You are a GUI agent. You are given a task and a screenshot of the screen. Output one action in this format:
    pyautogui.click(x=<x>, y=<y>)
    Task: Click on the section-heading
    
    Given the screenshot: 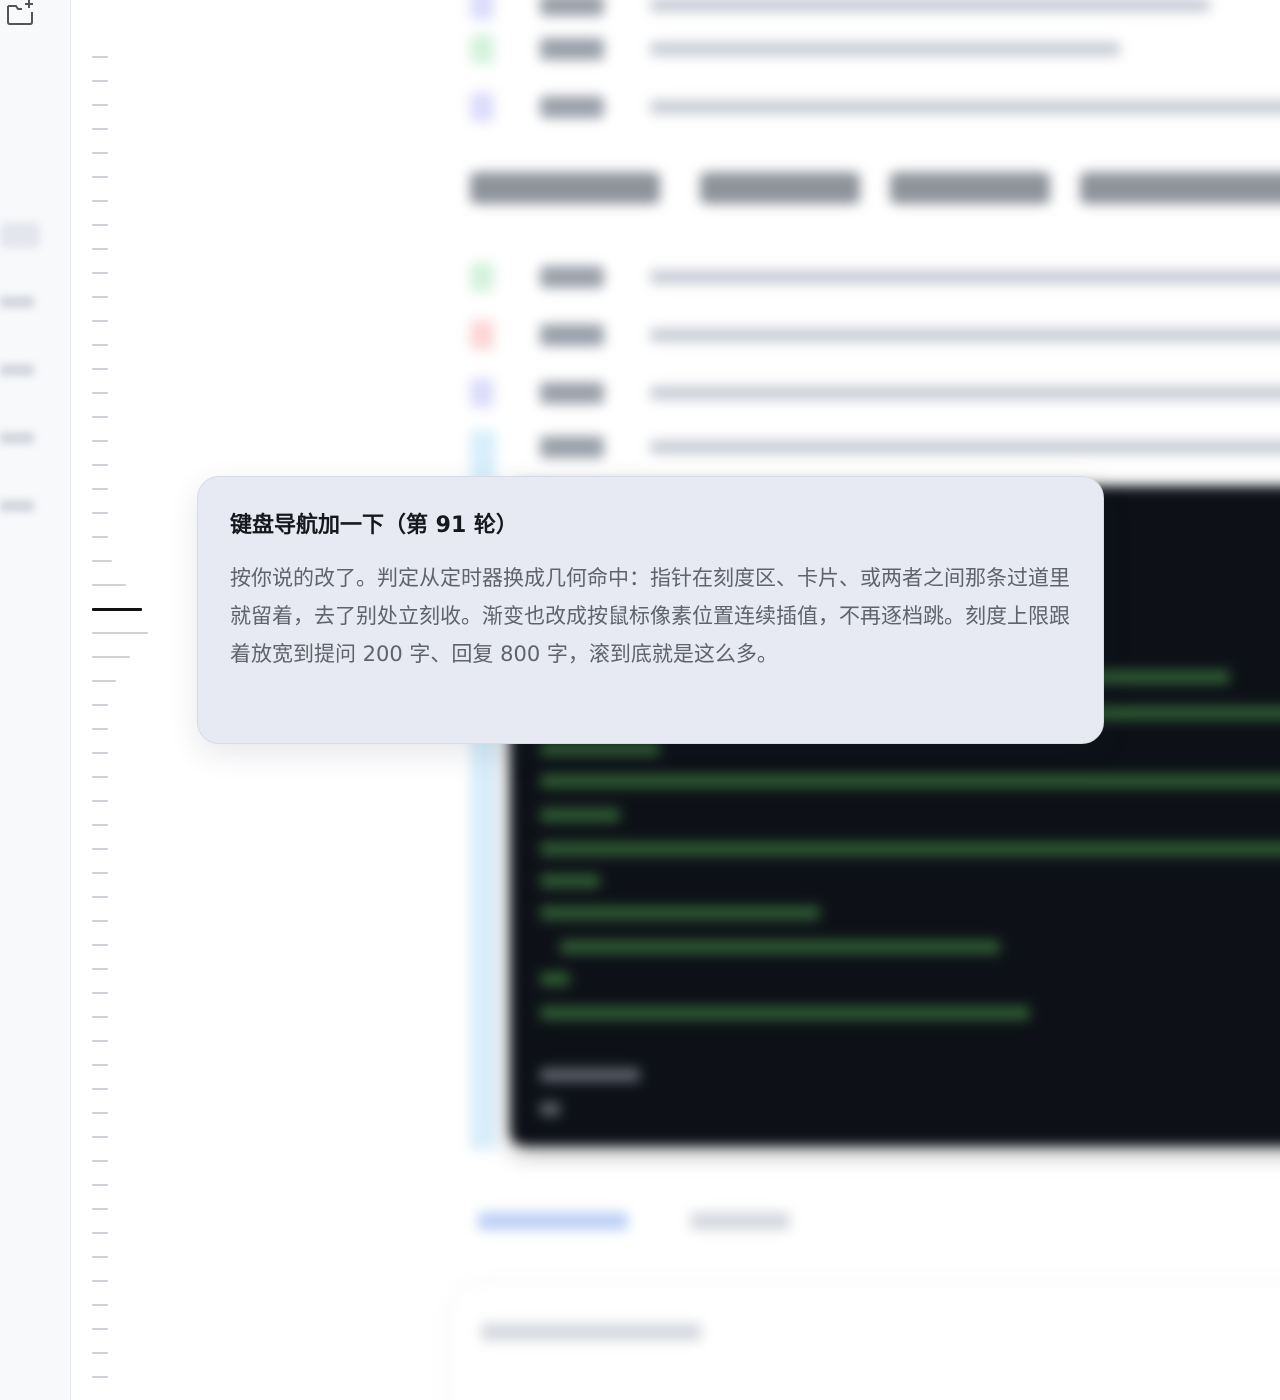 What is the action you would take?
    pyautogui.click(x=875, y=188)
    